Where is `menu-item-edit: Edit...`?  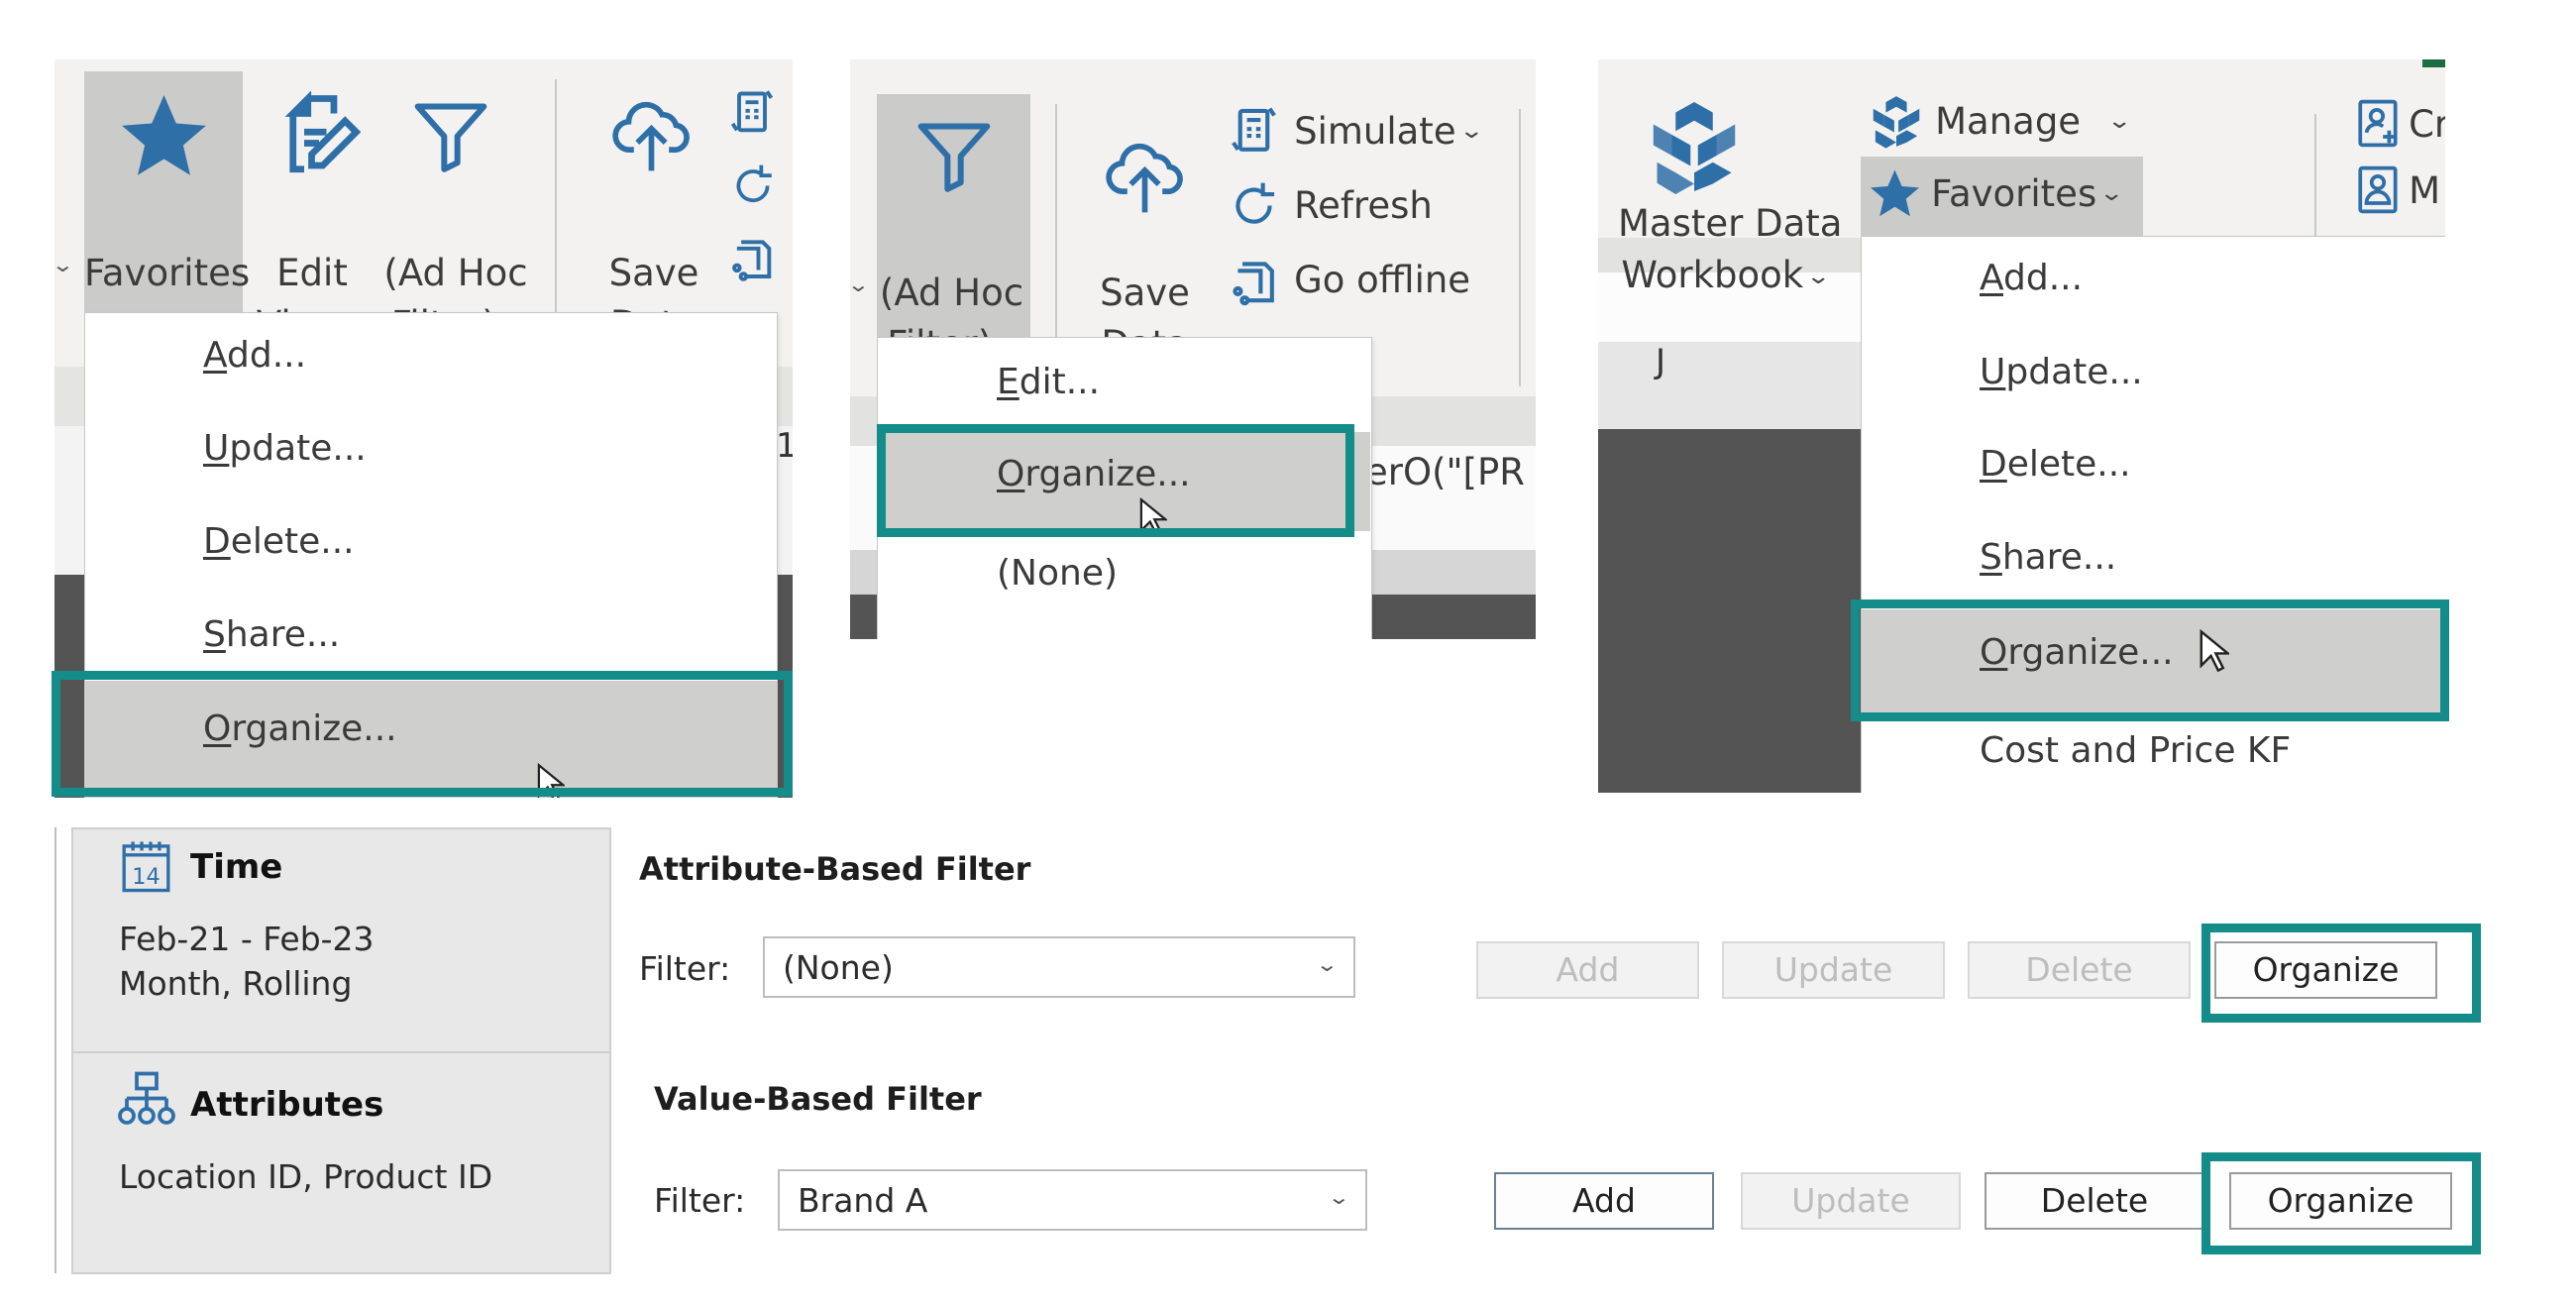 menu-item-edit: Edit... is located at coordinates (1048, 382).